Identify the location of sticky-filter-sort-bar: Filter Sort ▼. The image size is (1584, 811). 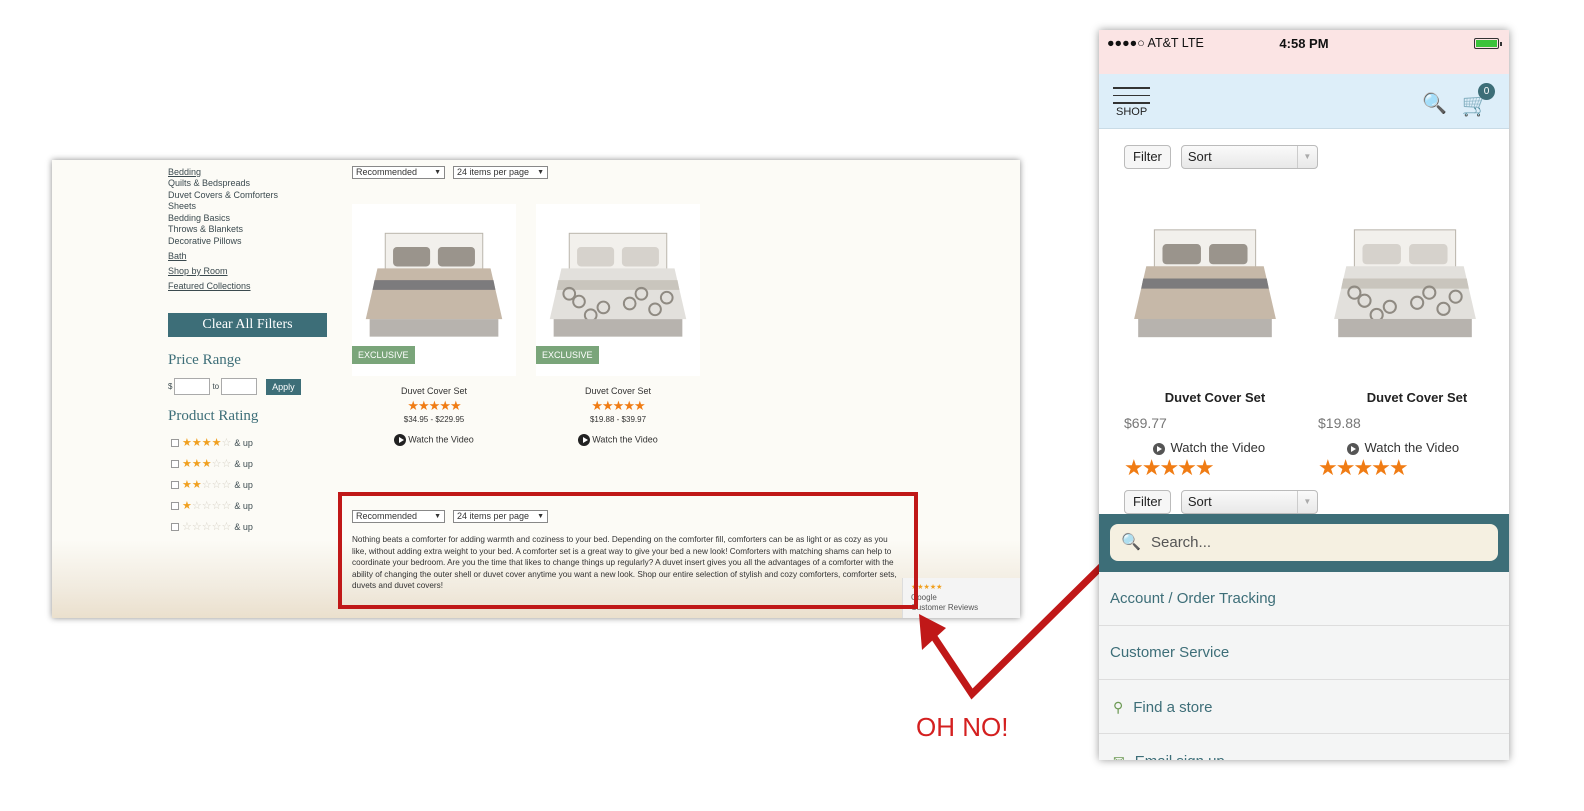
(1221, 502).